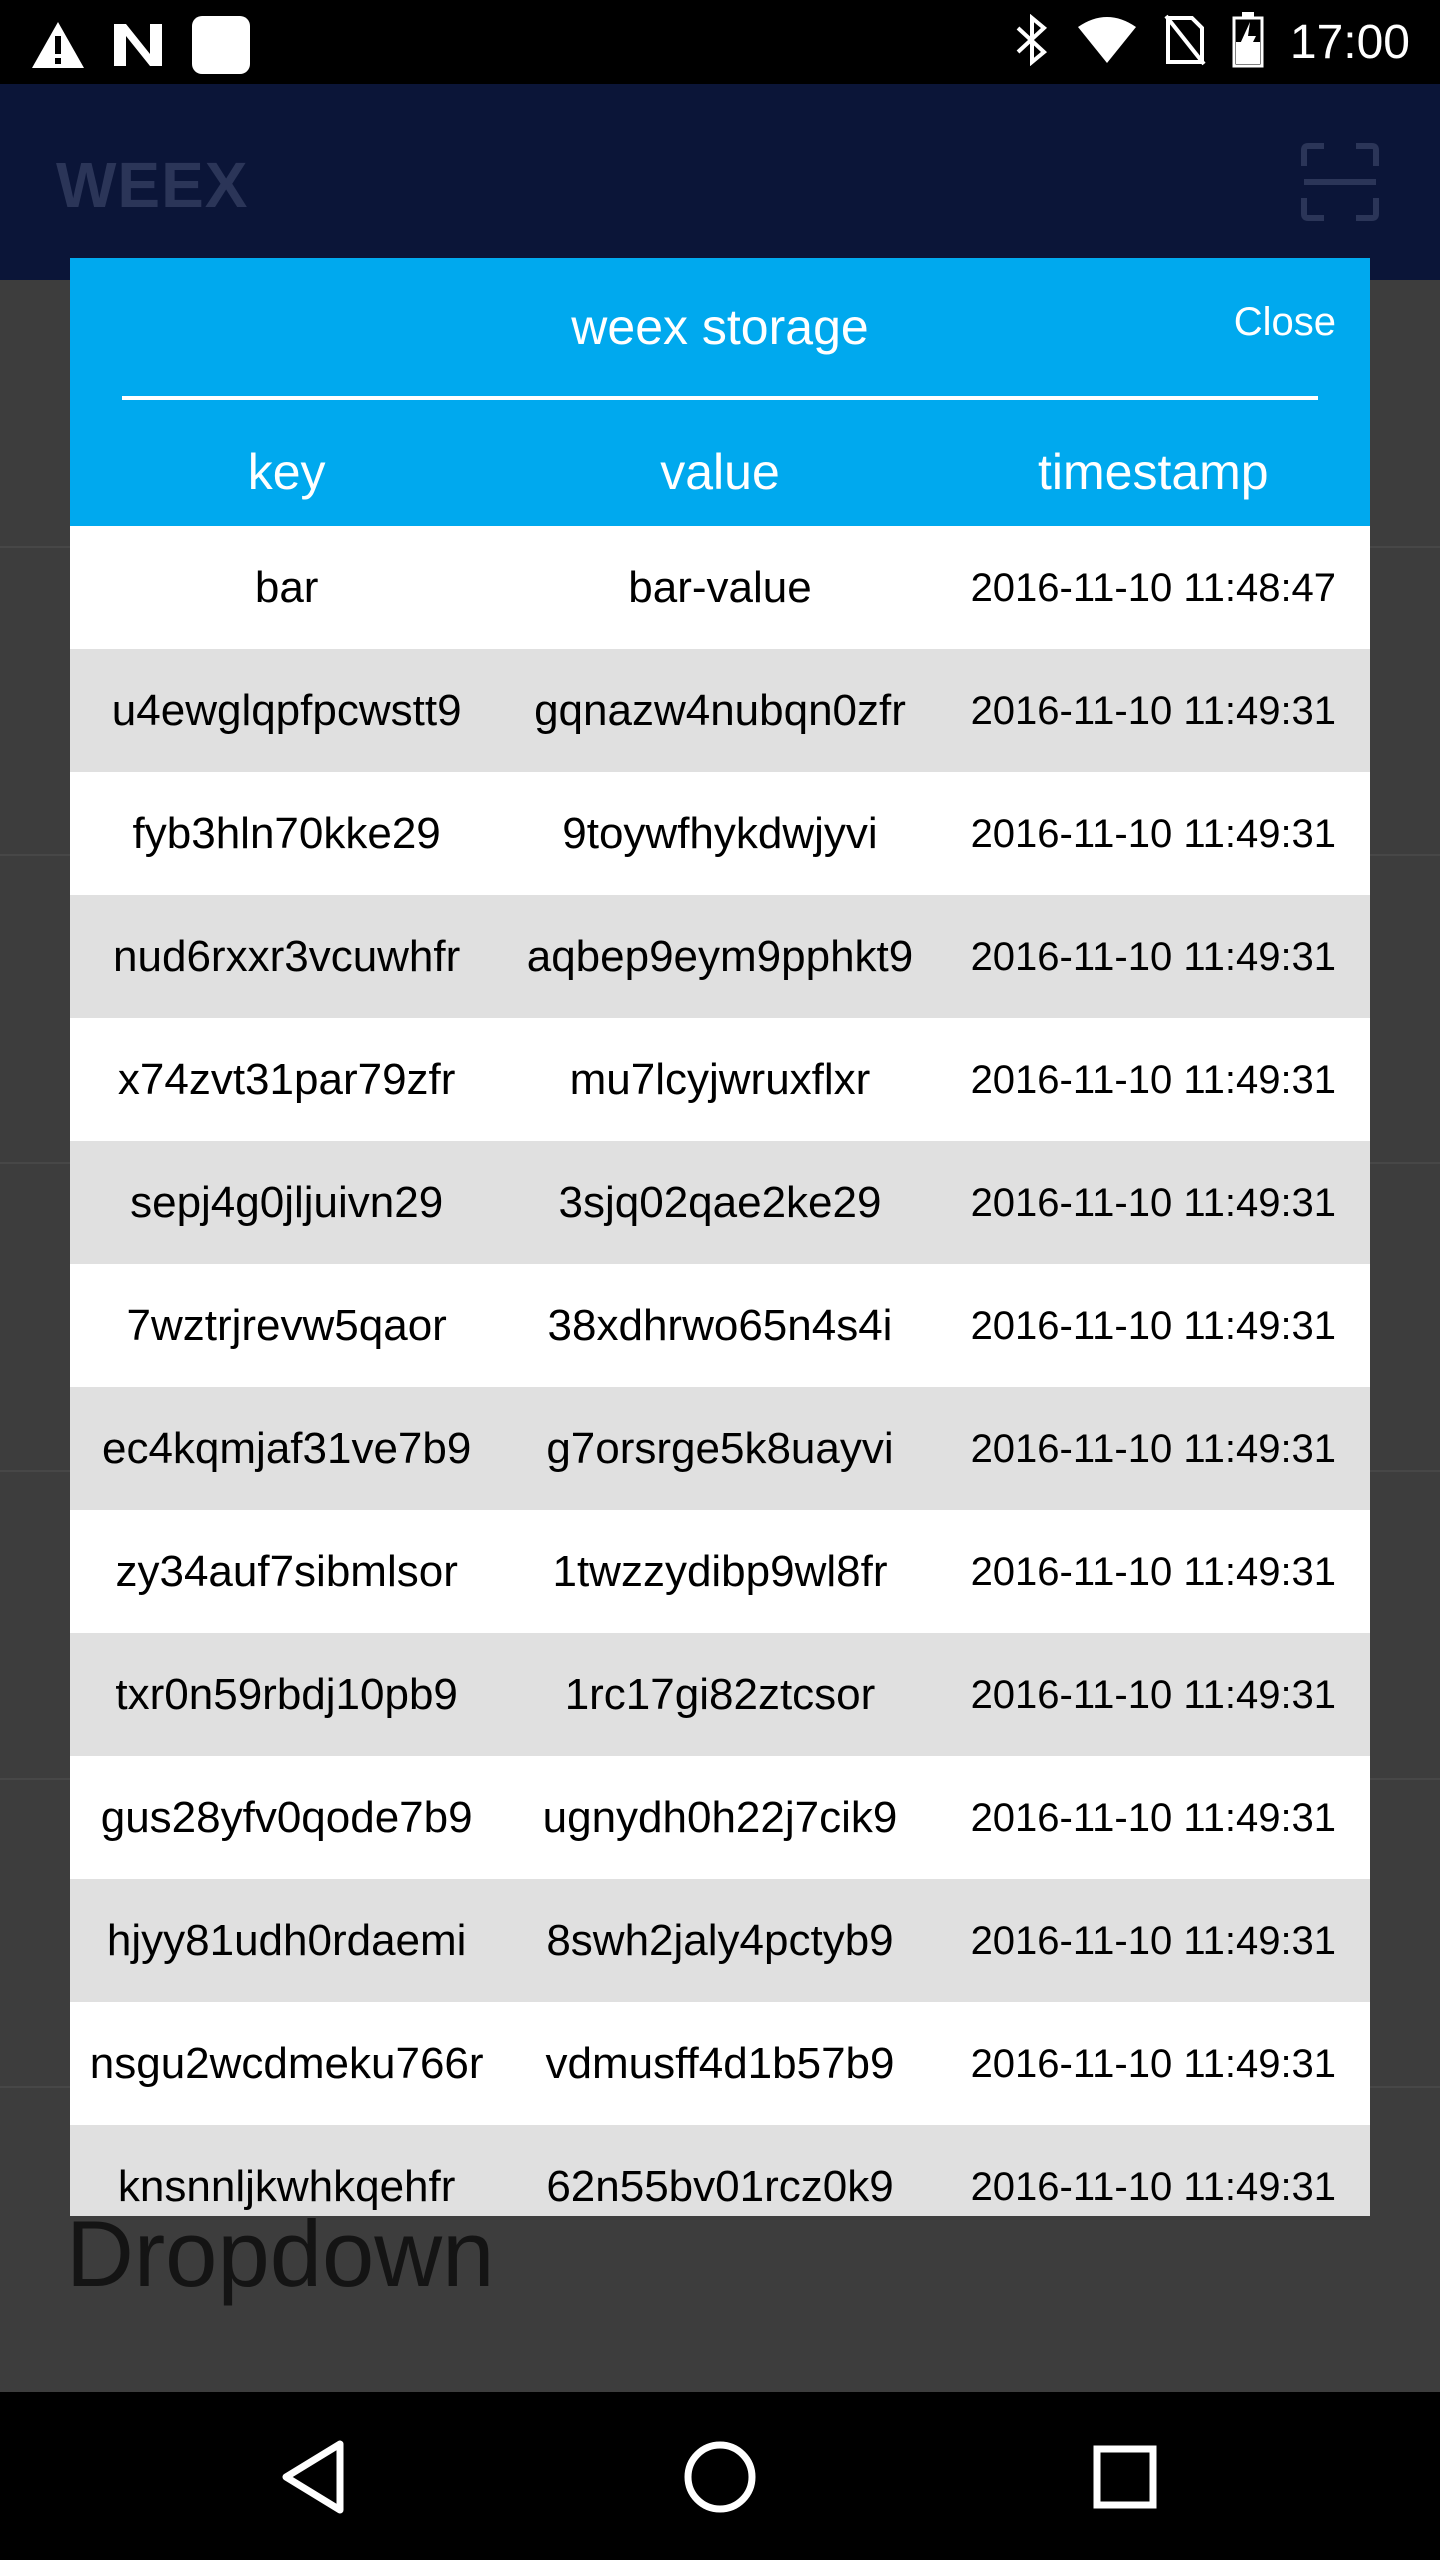  What do you see at coordinates (720, 398) in the screenshot?
I see `header-divider` at bounding box center [720, 398].